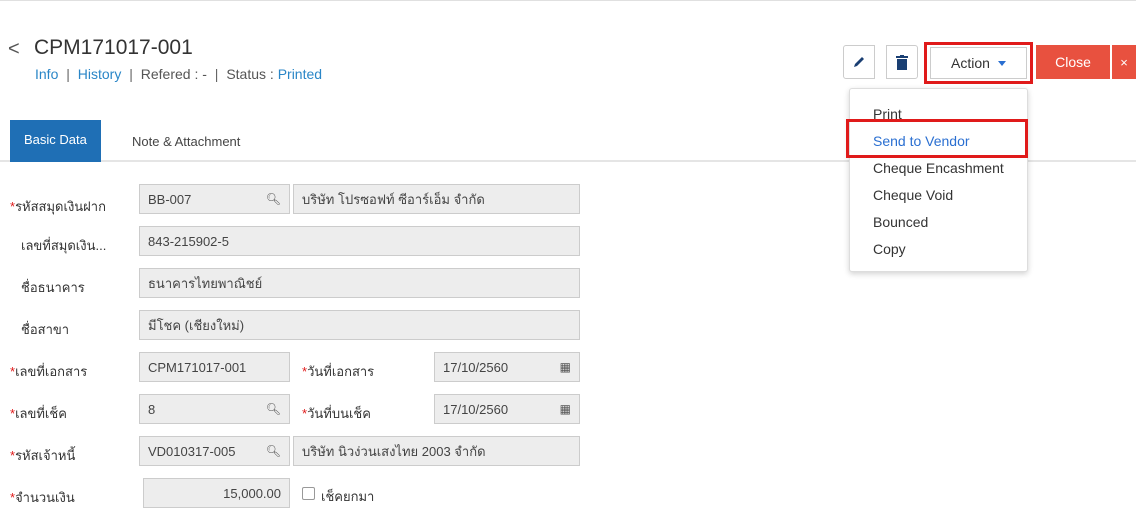 The image size is (1136, 508). What do you see at coordinates (300, 74) in the screenshot?
I see `status-value: Printed` at bounding box center [300, 74].